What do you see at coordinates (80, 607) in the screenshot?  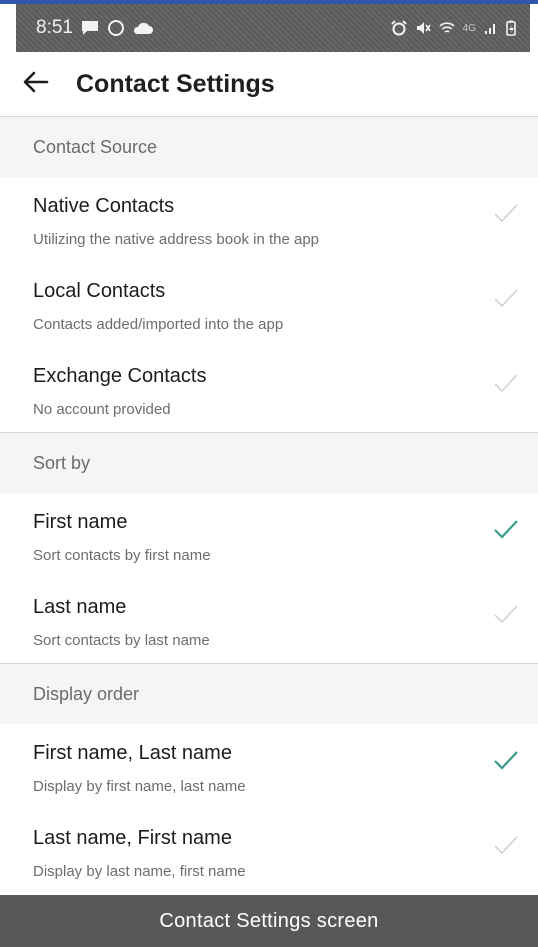 I see `option-title: Last name` at bounding box center [80, 607].